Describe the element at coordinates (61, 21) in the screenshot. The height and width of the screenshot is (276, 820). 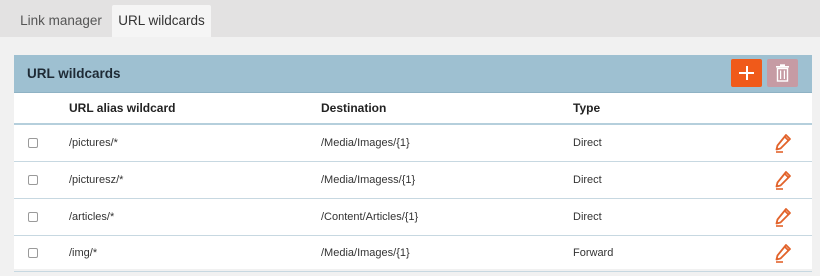
I see `tab-link-manager: Link manager` at that location.